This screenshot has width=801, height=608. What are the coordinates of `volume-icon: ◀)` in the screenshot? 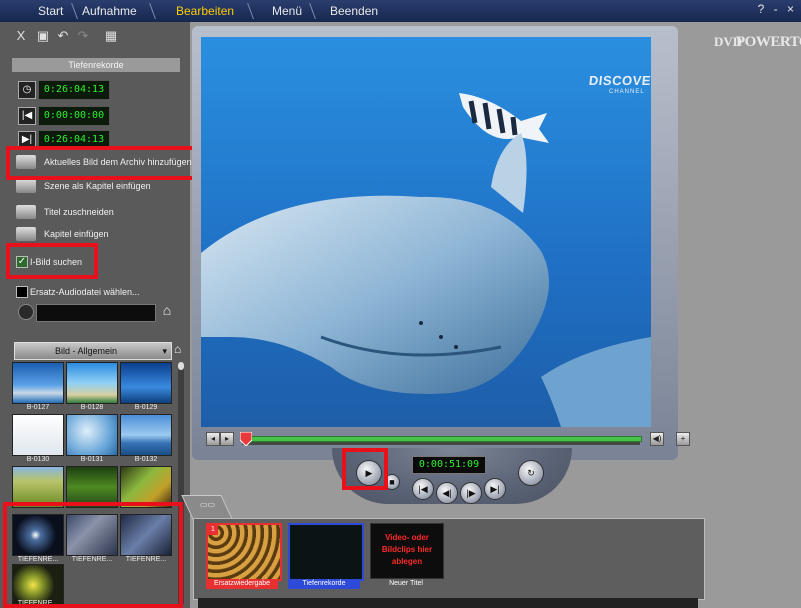 It's located at (657, 439).